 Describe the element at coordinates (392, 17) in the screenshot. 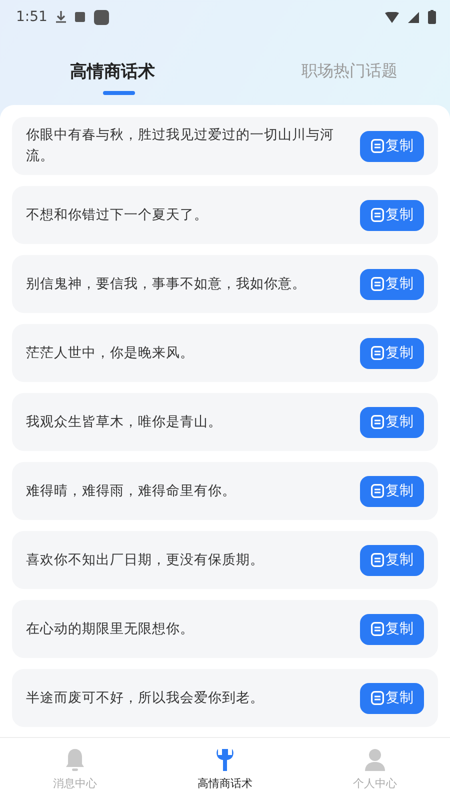

I see `wifi-icon` at that location.